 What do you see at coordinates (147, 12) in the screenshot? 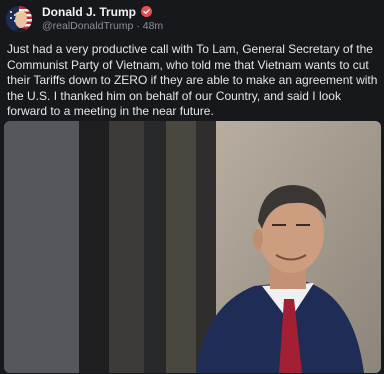
I see `verified-badge-icon` at bounding box center [147, 12].